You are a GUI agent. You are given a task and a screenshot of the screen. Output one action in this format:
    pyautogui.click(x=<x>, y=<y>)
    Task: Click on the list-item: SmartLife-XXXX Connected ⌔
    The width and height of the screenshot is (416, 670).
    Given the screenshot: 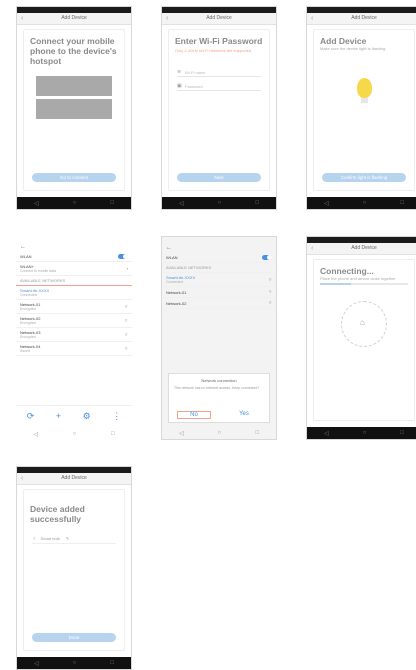 What is the action you would take?
    pyautogui.click(x=219, y=280)
    